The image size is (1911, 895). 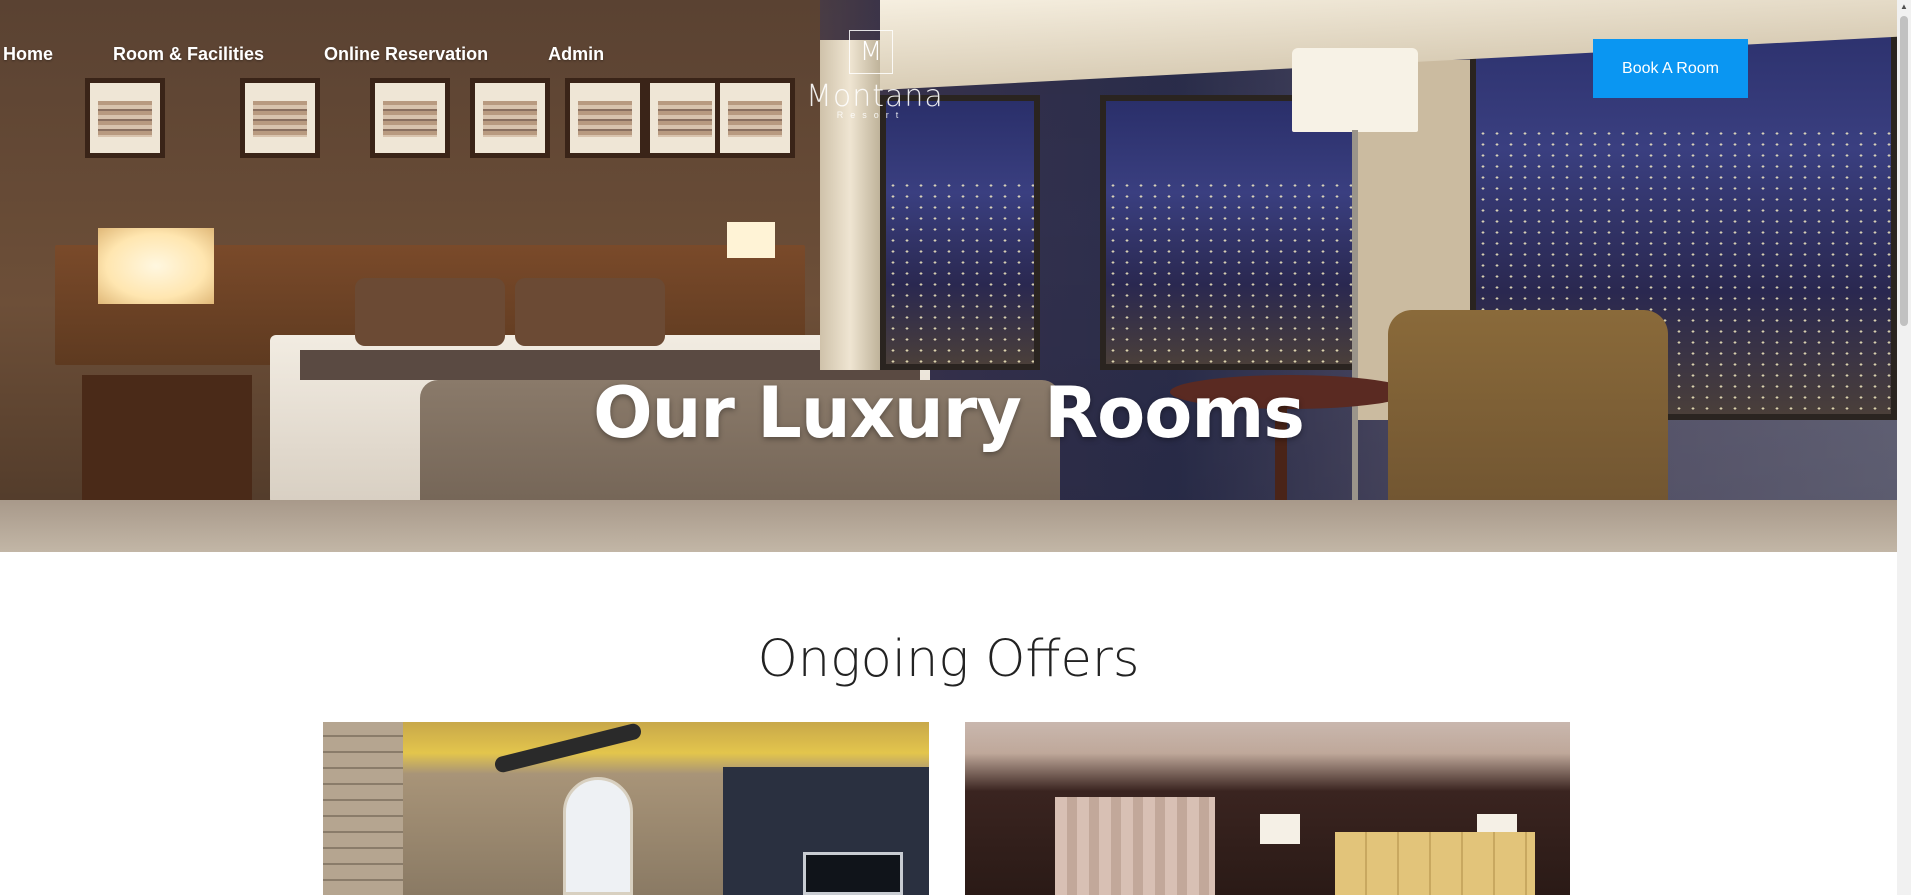 What do you see at coordinates (28, 54) in the screenshot?
I see `nav-home: Home` at bounding box center [28, 54].